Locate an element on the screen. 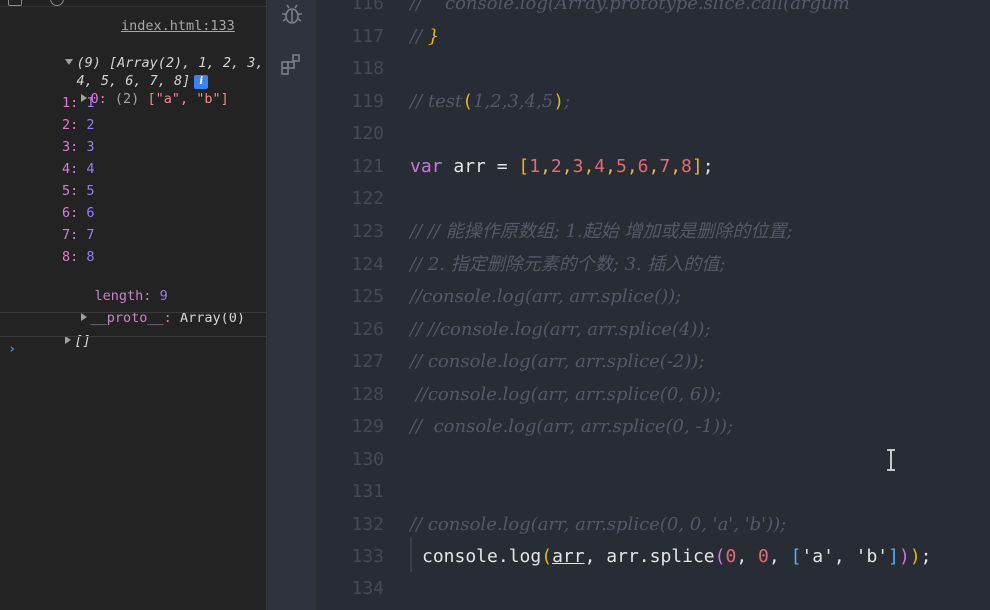  number-literal: 4 is located at coordinates (600, 166).